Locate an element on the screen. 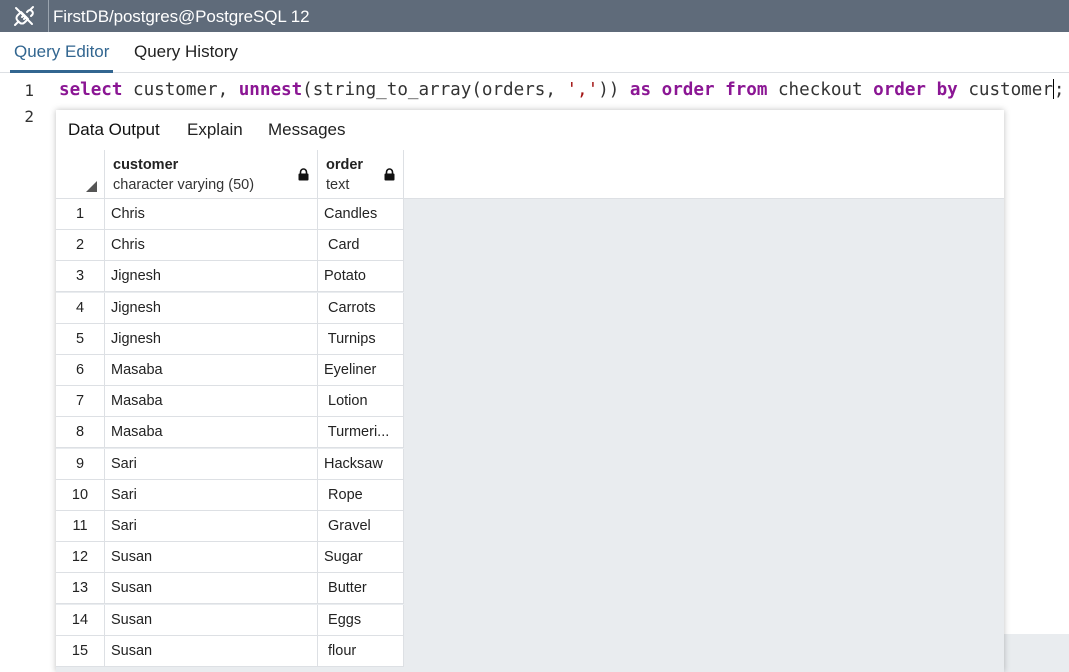 The width and height of the screenshot is (1069, 672). code-function: unnest is located at coordinates (270, 90).